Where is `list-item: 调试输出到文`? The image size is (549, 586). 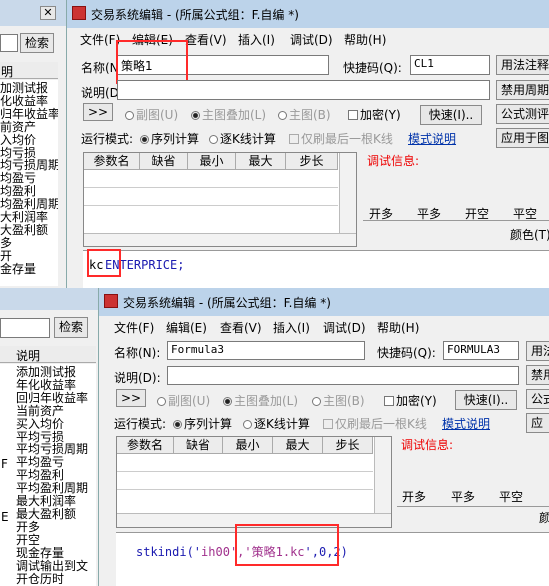
list-item: 调试输出到文 is located at coordinates (52, 566).